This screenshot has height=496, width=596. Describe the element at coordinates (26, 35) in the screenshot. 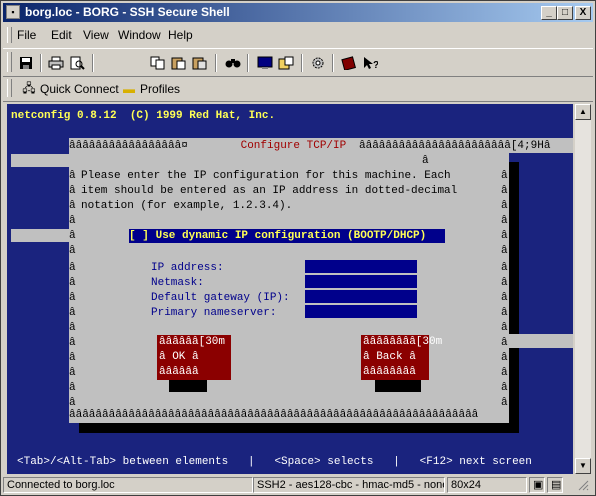

I see `menu-file: File` at that location.